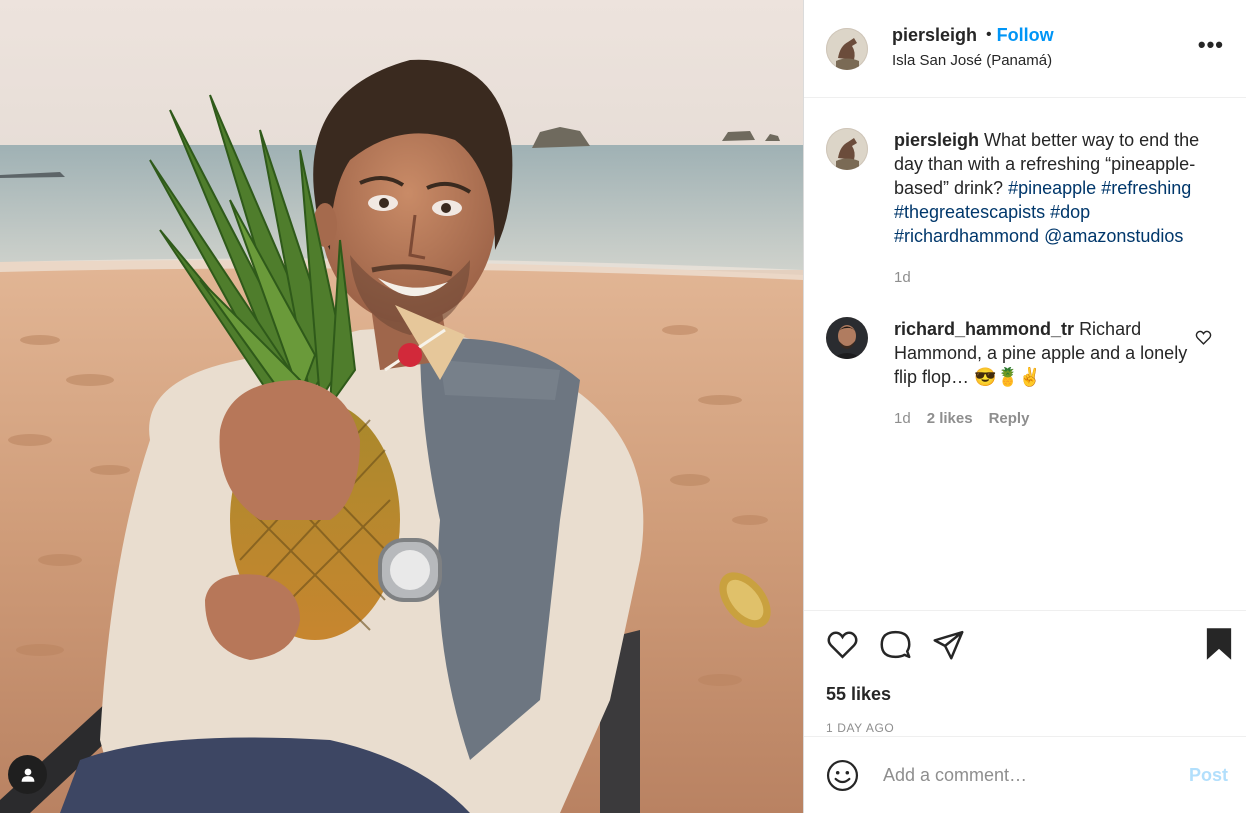 The image size is (1246, 813). I want to click on follow-button: Follow, so click(1025, 35).